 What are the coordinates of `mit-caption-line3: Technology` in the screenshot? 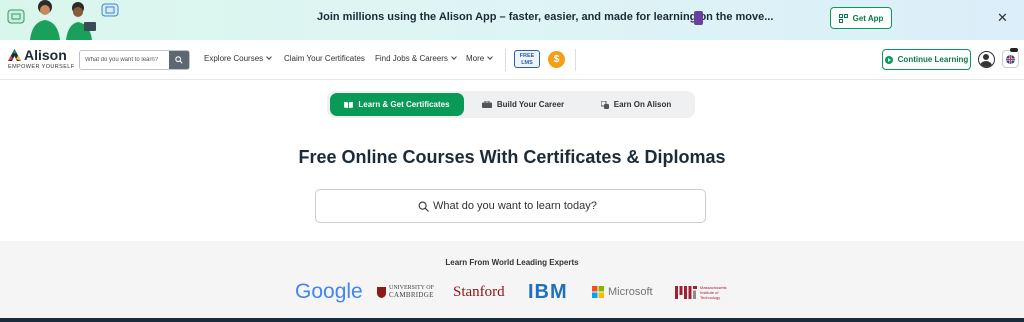 It's located at (710, 297).